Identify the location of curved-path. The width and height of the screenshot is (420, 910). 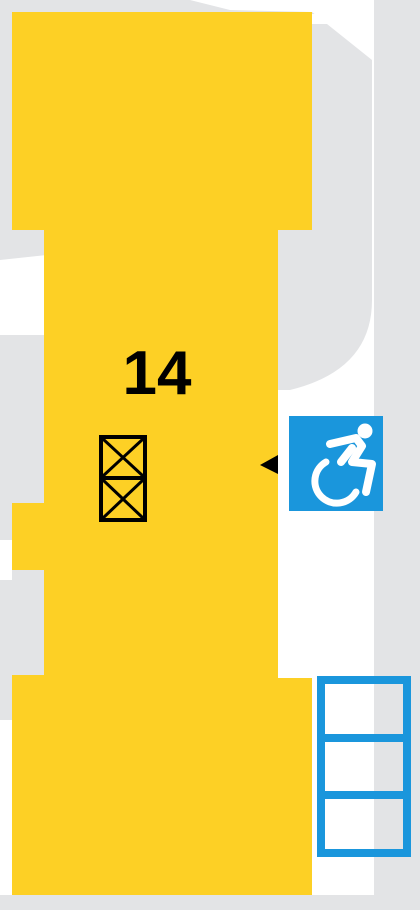
(325, 310).